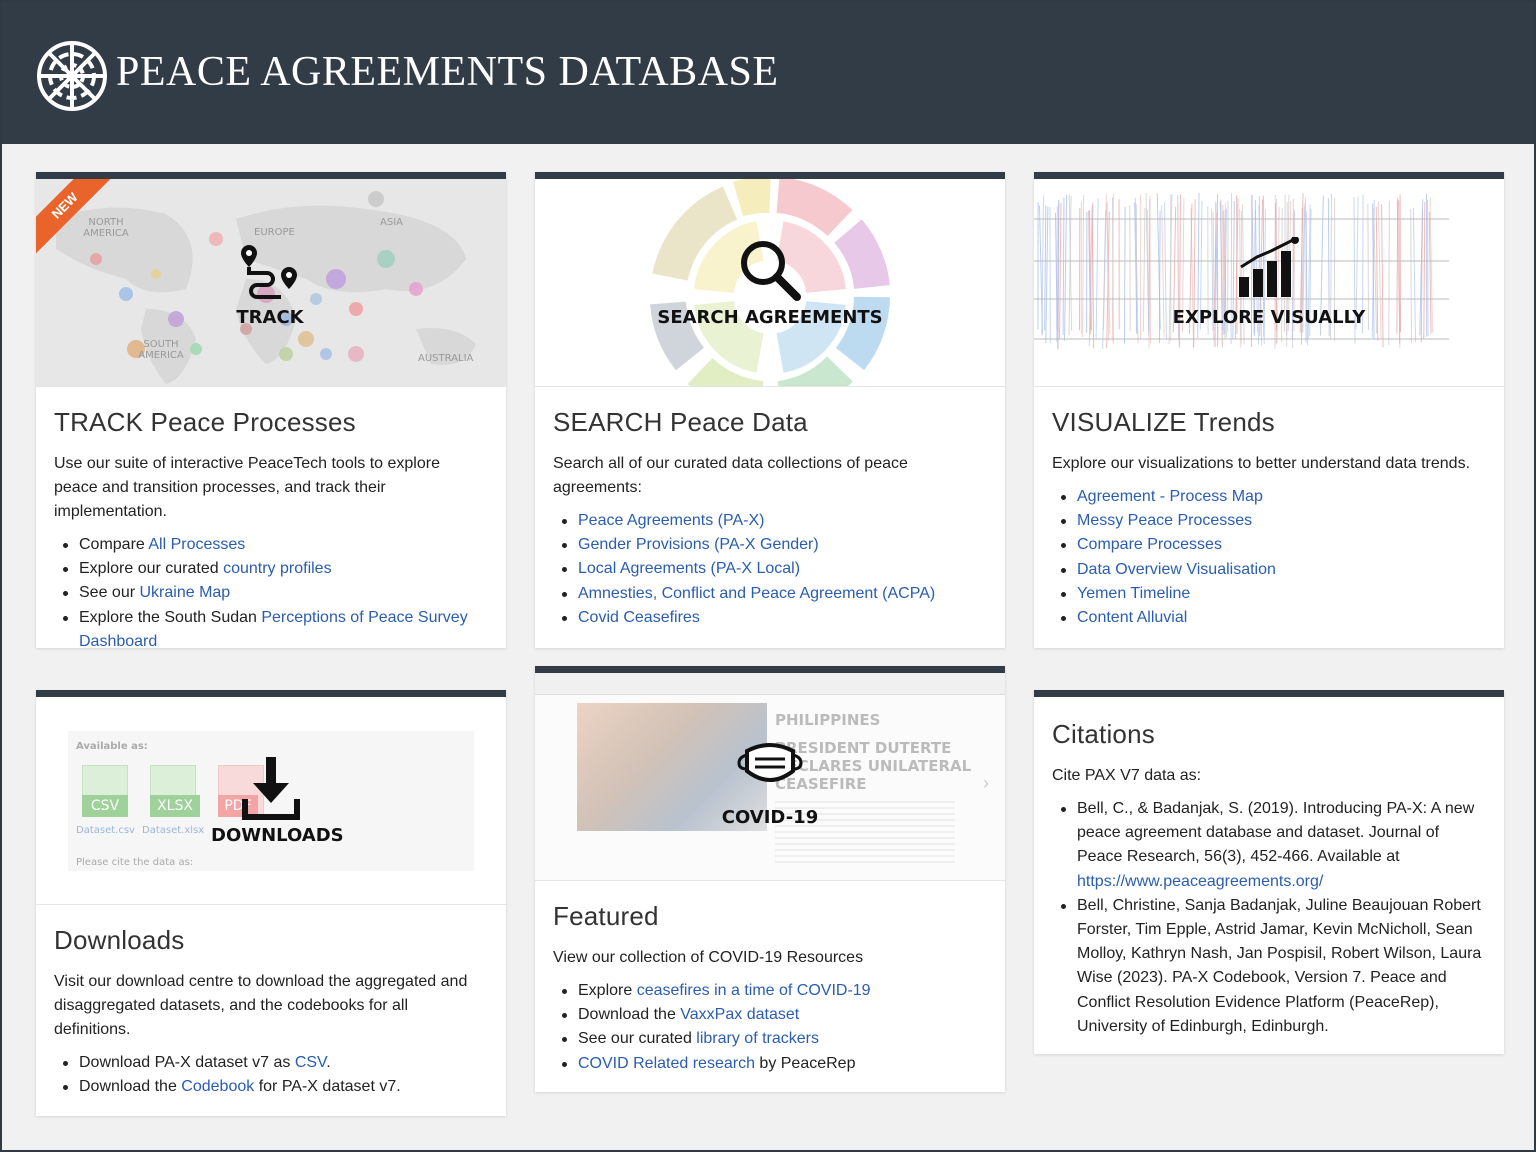  I want to click on download-icon, so click(271, 788).